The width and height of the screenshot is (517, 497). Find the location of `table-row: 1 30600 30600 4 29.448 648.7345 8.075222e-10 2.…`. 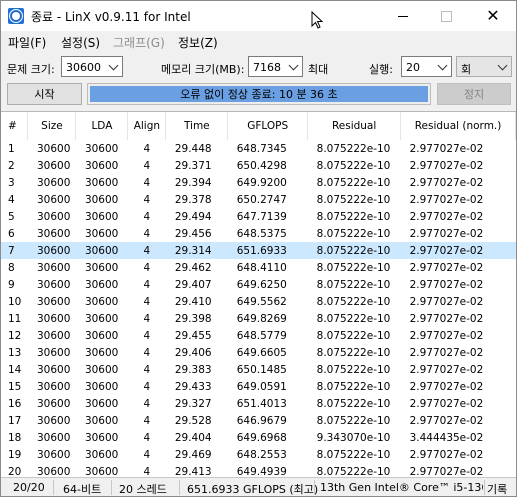

table-row: 1 30600 30600 4 29.448 648.7345 8.075222e-10 2.… is located at coordinates (258, 148).